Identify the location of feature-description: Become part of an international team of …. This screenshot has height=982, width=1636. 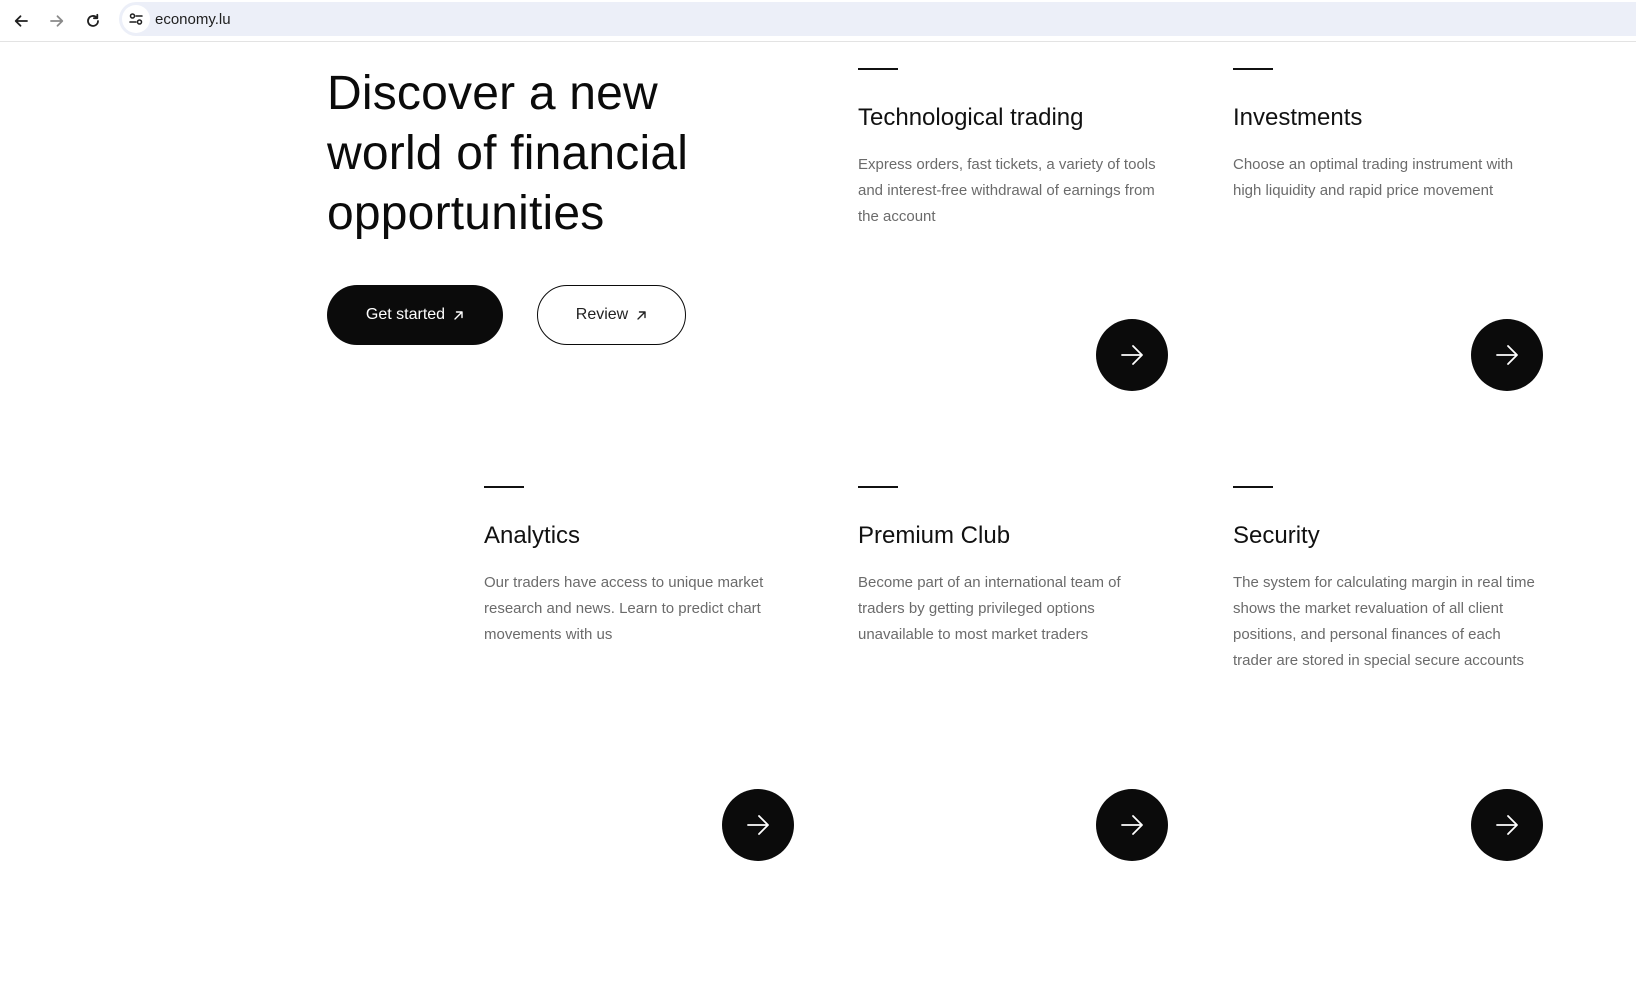
(989, 608).